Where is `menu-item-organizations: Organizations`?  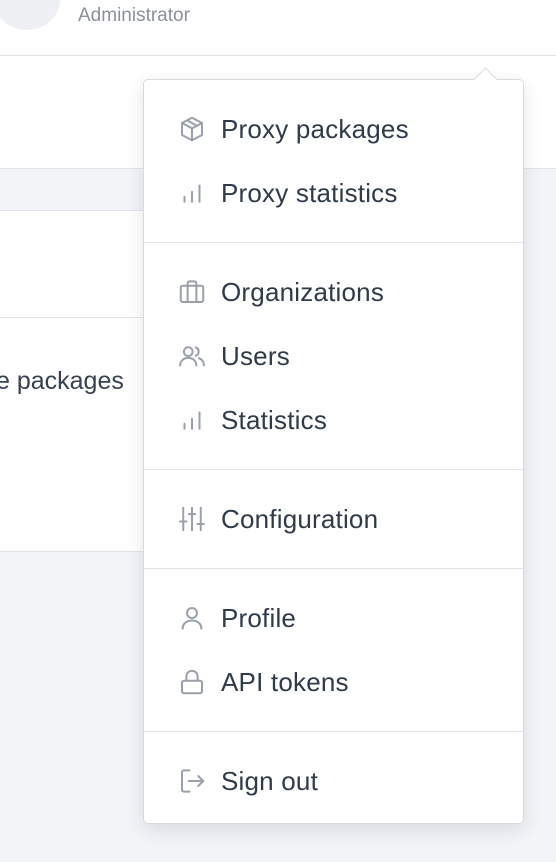
menu-item-organizations: Organizations is located at coordinates (333, 292).